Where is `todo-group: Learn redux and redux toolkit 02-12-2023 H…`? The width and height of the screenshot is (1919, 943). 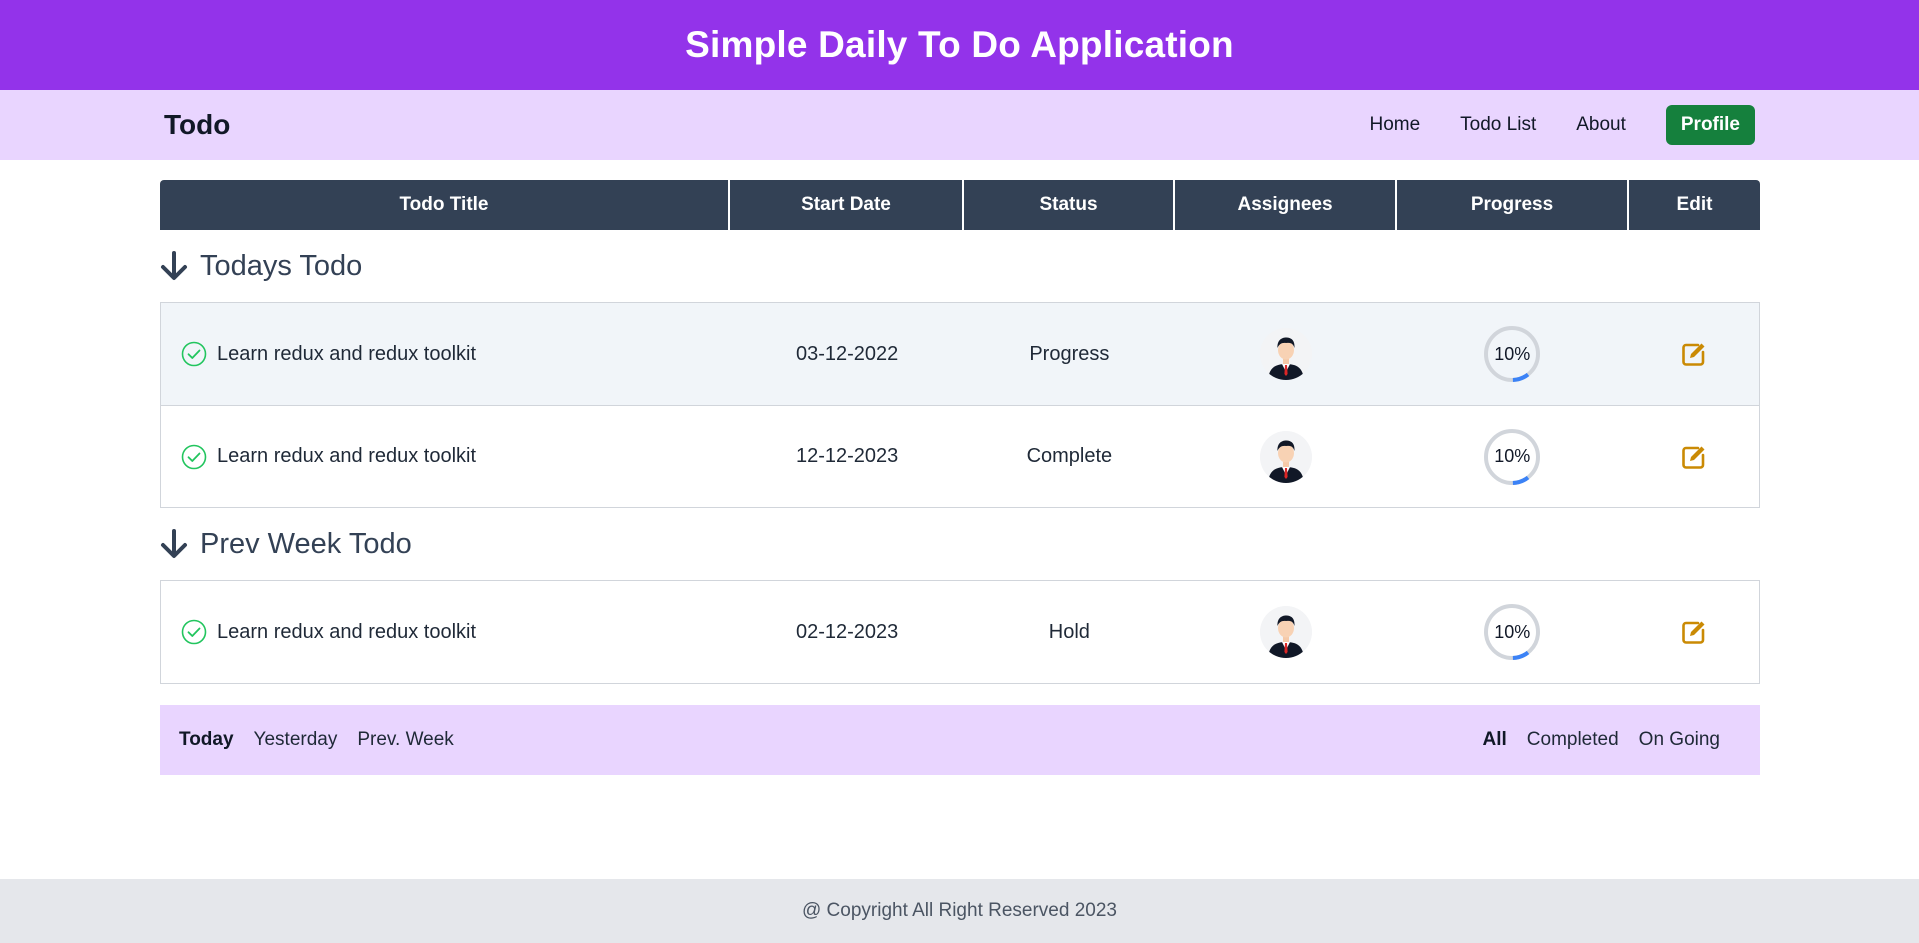
todo-group: Learn redux and redux toolkit 02-12-2023 H… is located at coordinates (960, 632).